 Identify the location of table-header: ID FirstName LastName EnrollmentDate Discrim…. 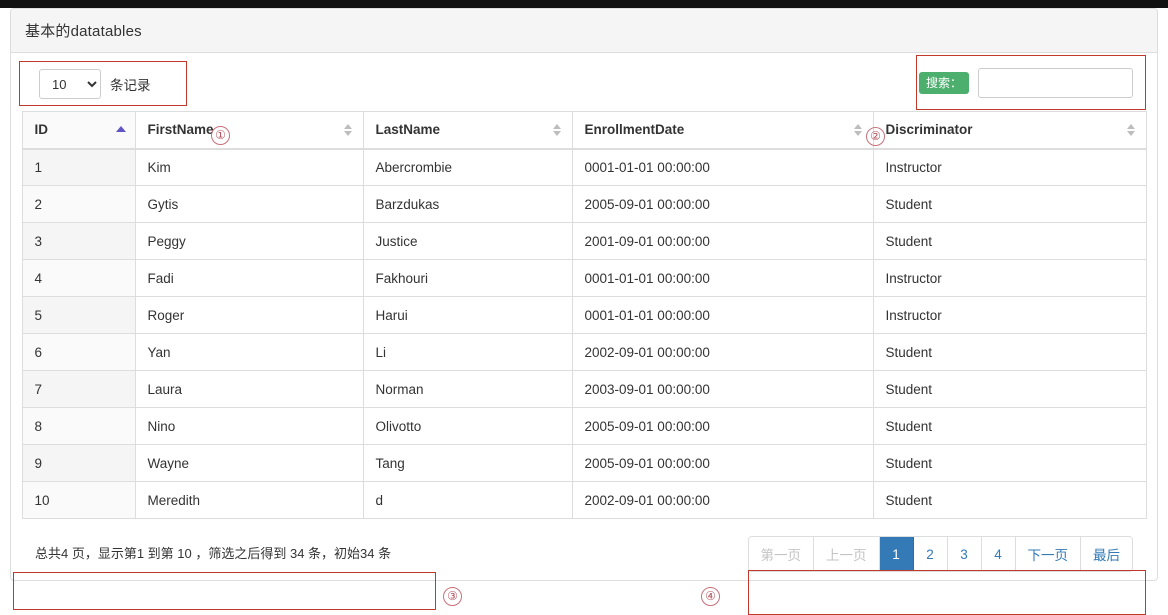
(584, 130).